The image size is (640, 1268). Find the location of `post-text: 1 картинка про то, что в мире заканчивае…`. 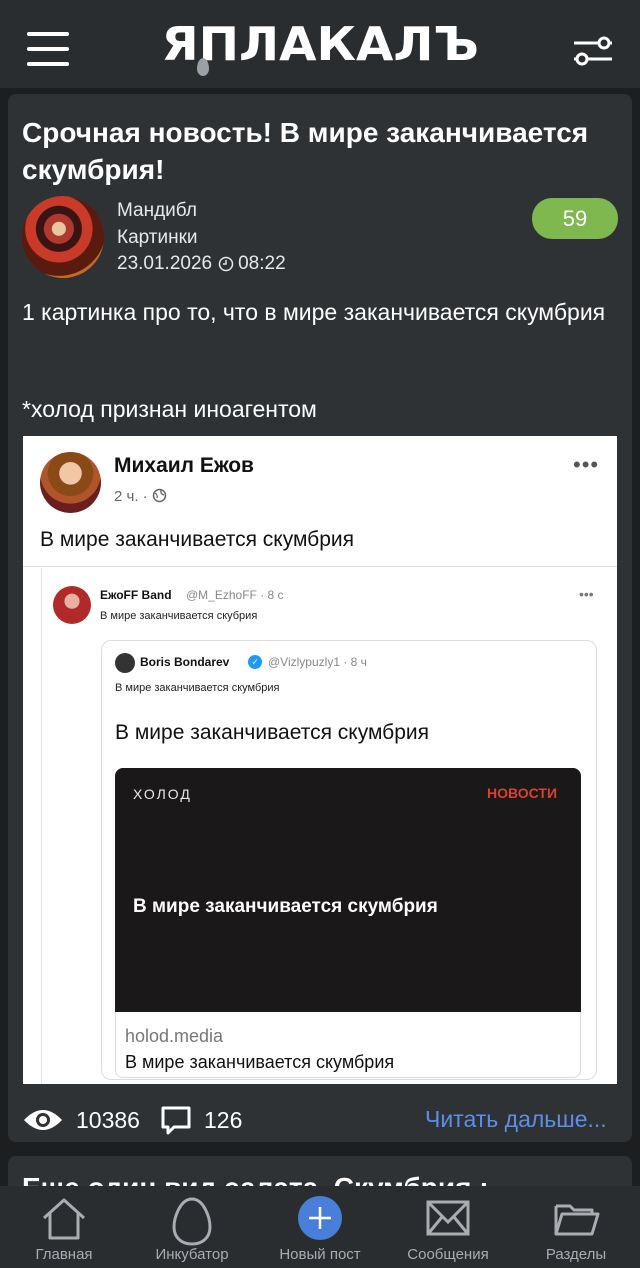

post-text: 1 картинка про то, что в мире заканчивае… is located at coordinates (314, 312).